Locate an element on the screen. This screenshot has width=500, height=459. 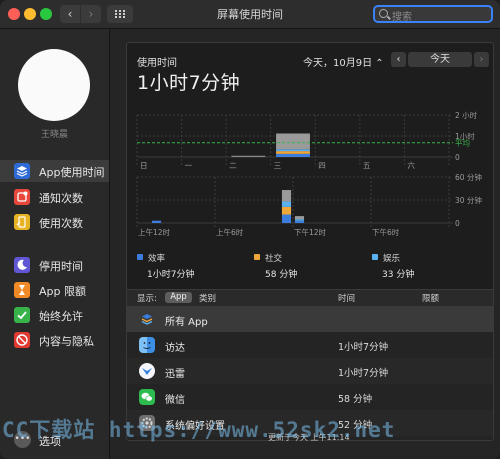
table-row: 迅雷 1小时7分钟 is located at coordinates (310, 371).